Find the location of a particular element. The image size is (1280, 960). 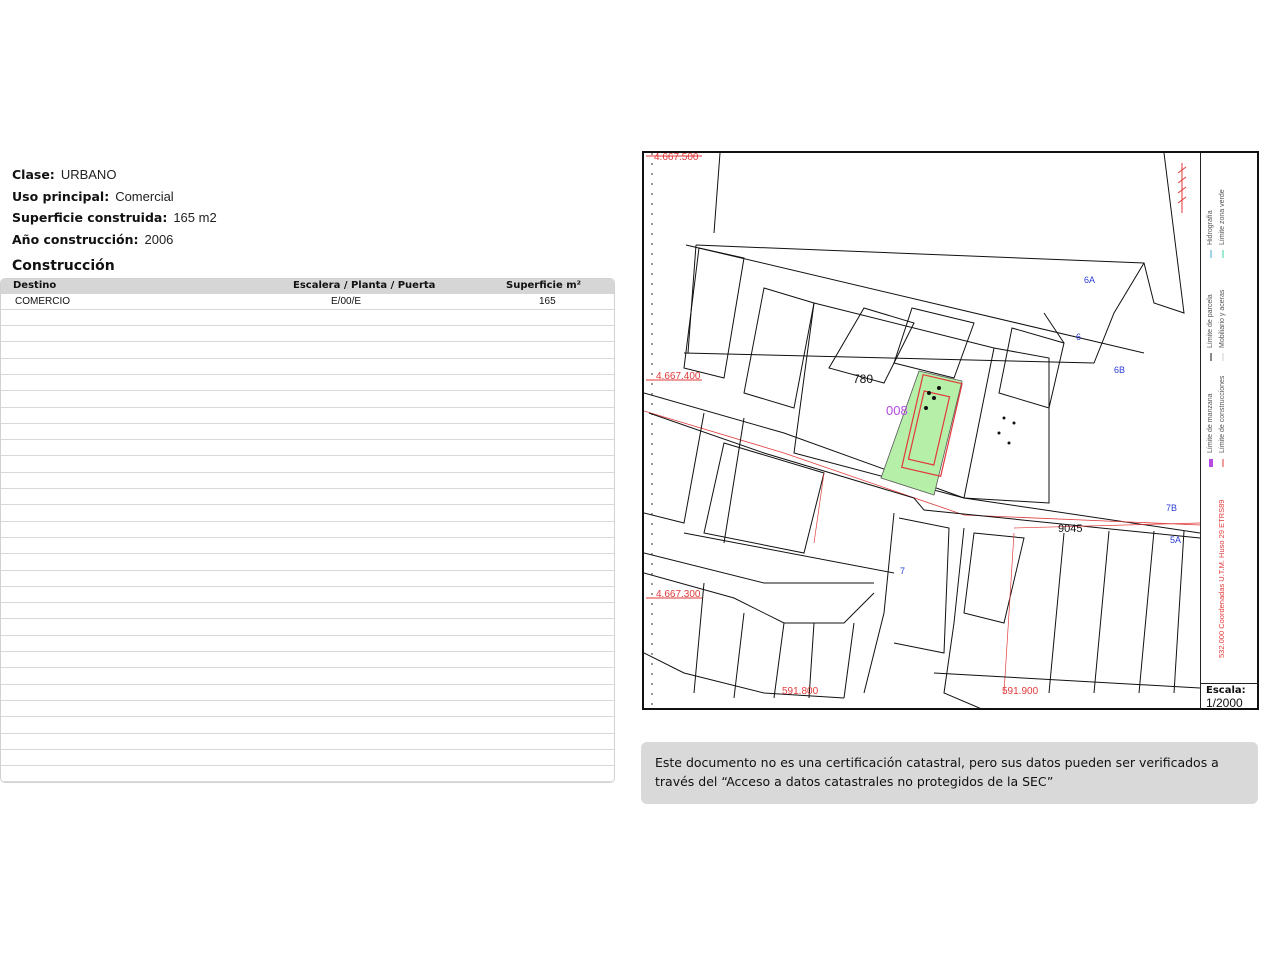

superficie-value: 165 m2 is located at coordinates (195, 217).